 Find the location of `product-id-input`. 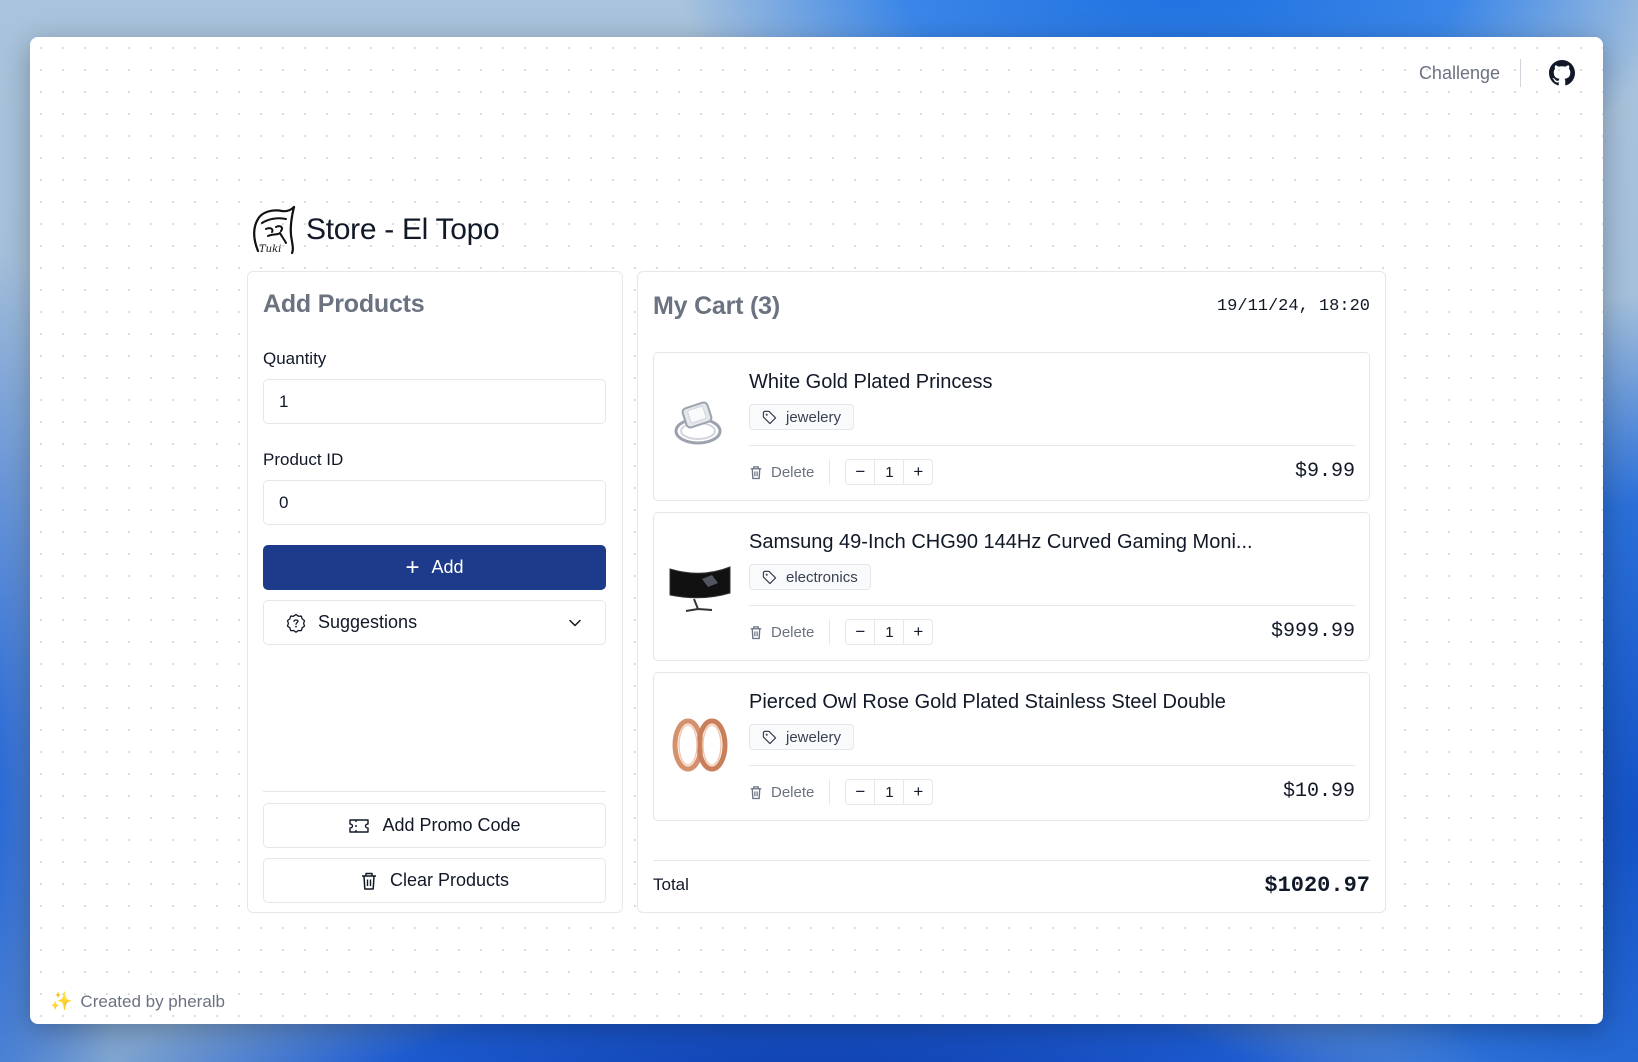

product-id-input is located at coordinates (434, 502).